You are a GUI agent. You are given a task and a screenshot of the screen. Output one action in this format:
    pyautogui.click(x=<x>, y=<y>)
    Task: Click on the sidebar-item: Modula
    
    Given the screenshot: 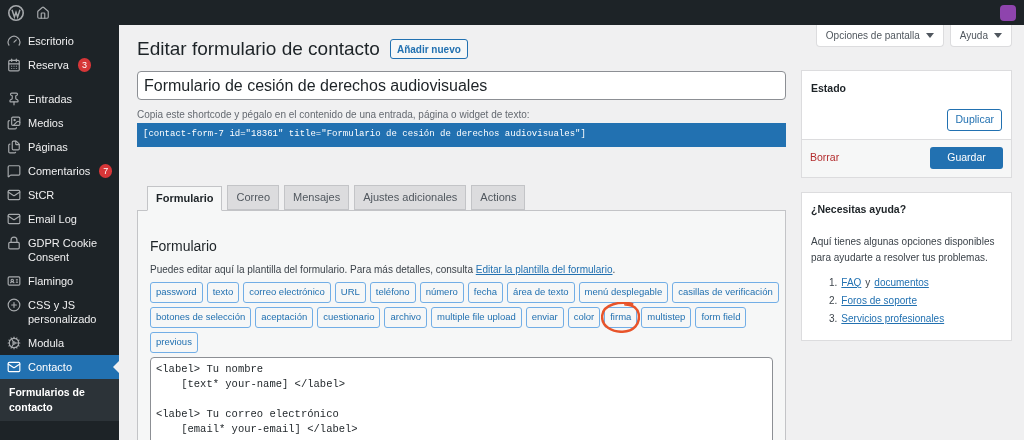 What is the action you would take?
    pyautogui.click(x=59, y=343)
    